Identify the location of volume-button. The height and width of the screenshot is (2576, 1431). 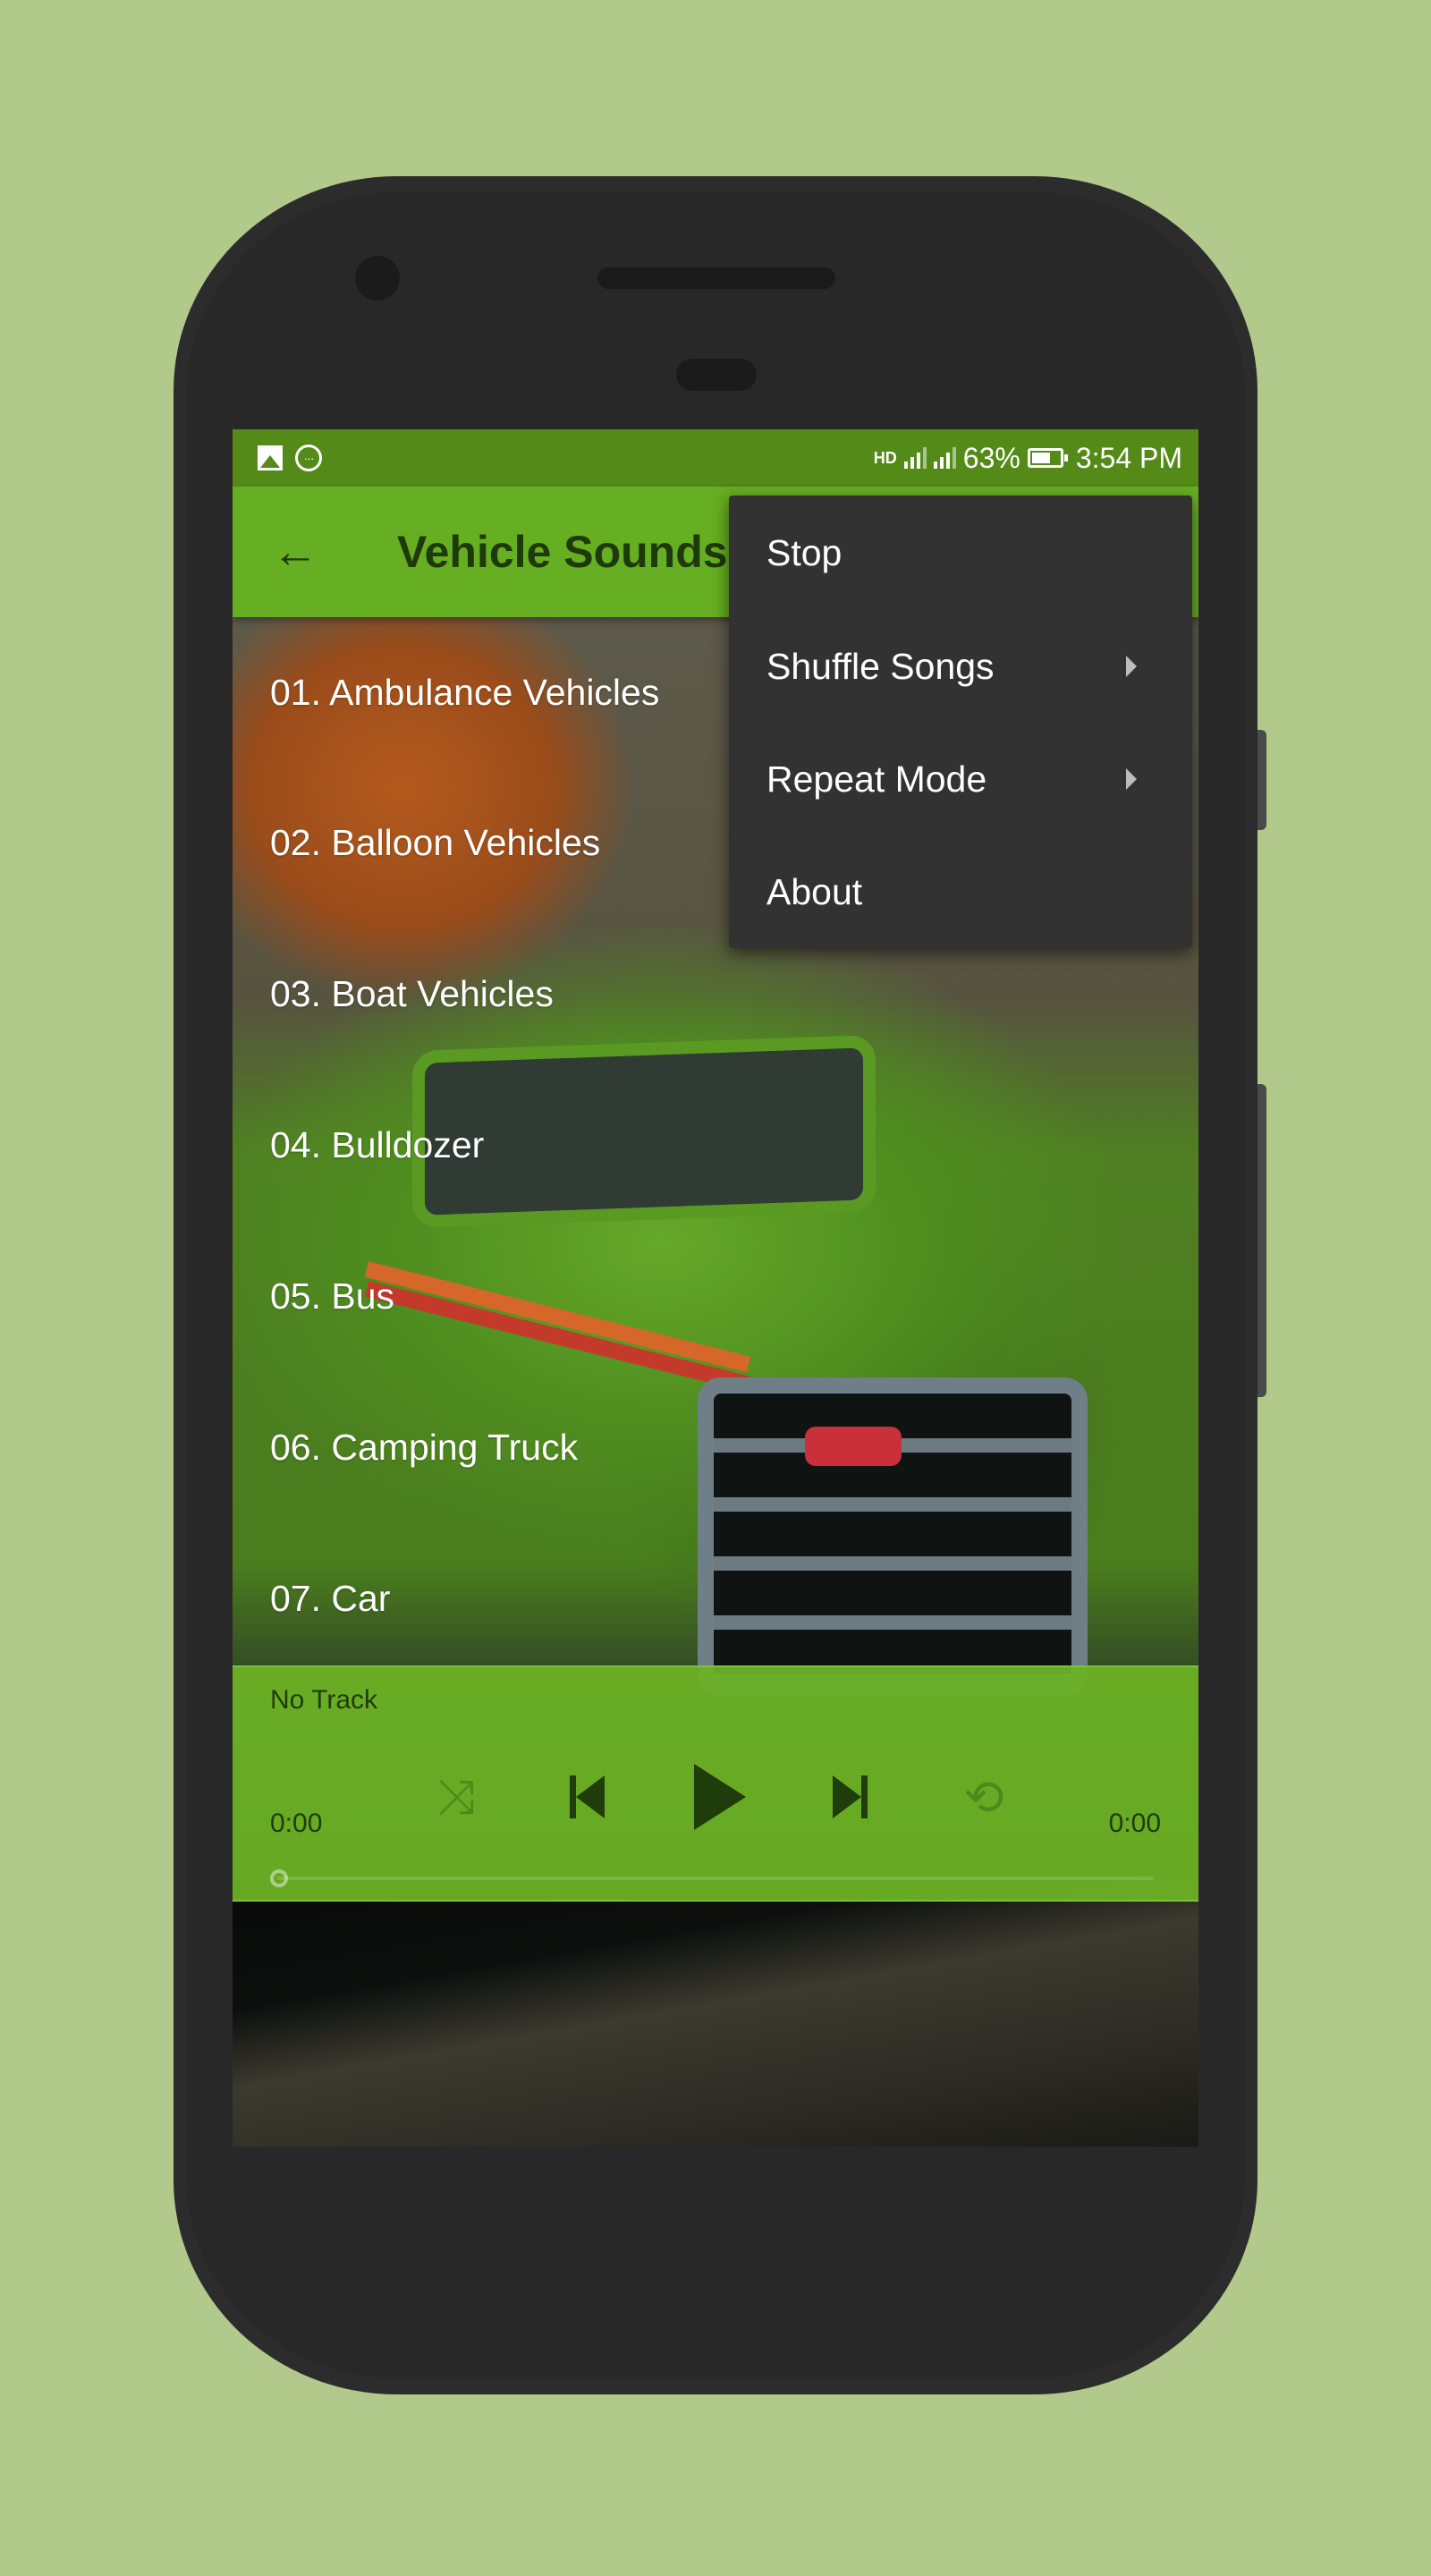
(1262, 1240).